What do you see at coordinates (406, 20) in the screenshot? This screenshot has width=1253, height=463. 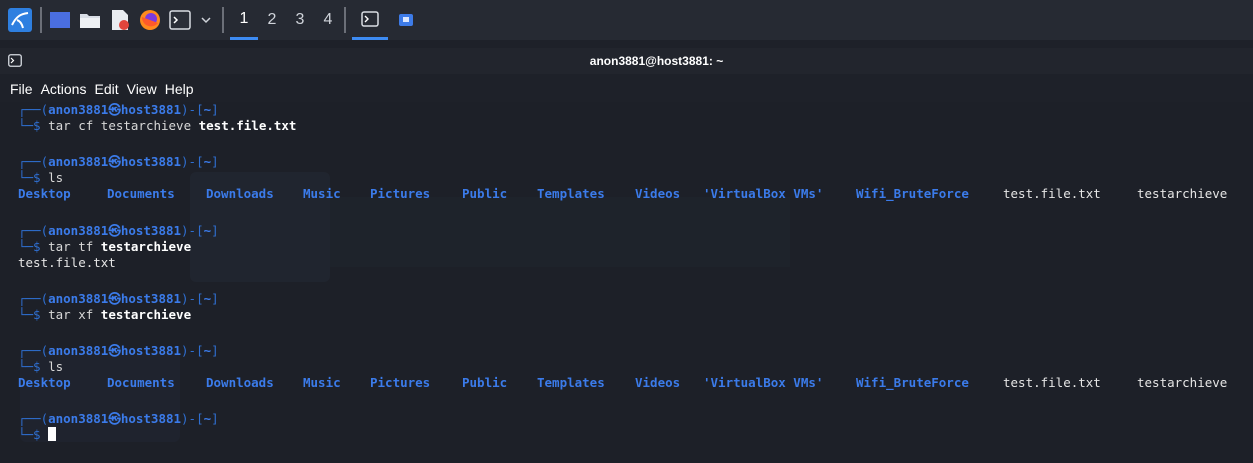 I see `taskbar-window-app` at bounding box center [406, 20].